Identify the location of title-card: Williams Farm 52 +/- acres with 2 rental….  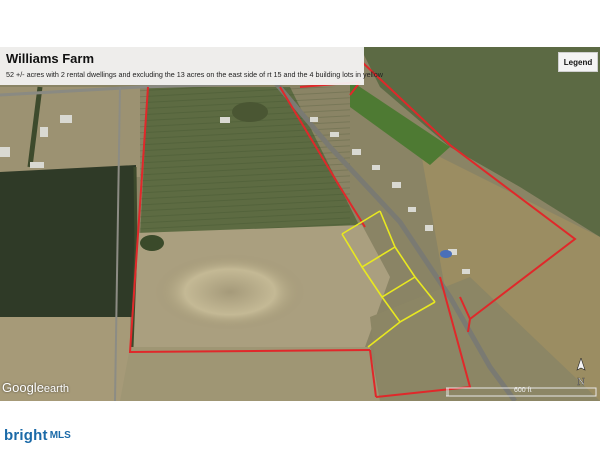
(191, 66).